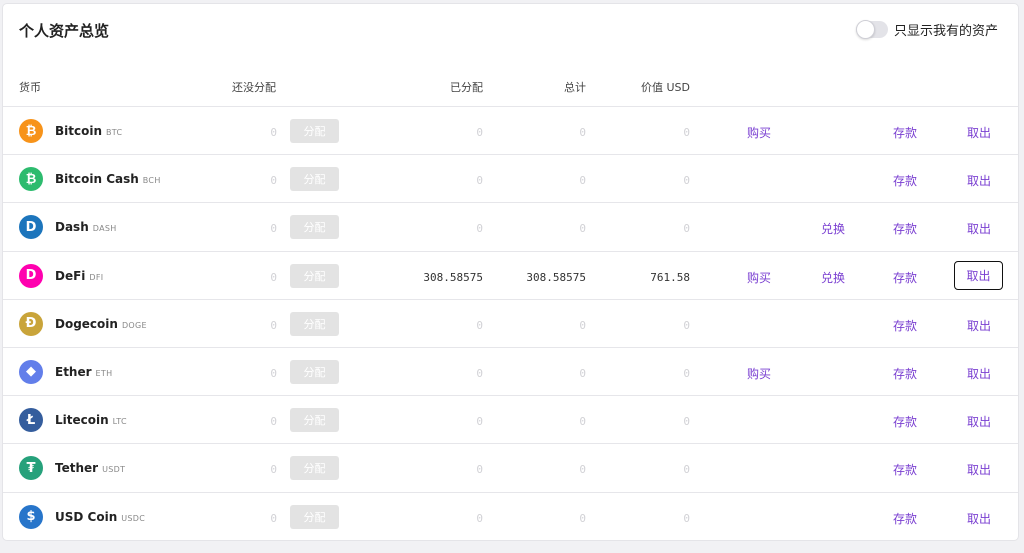 The width and height of the screenshot is (1024, 553). Describe the element at coordinates (90, 468) in the screenshot. I see `coin-name: Tether USDT` at that location.